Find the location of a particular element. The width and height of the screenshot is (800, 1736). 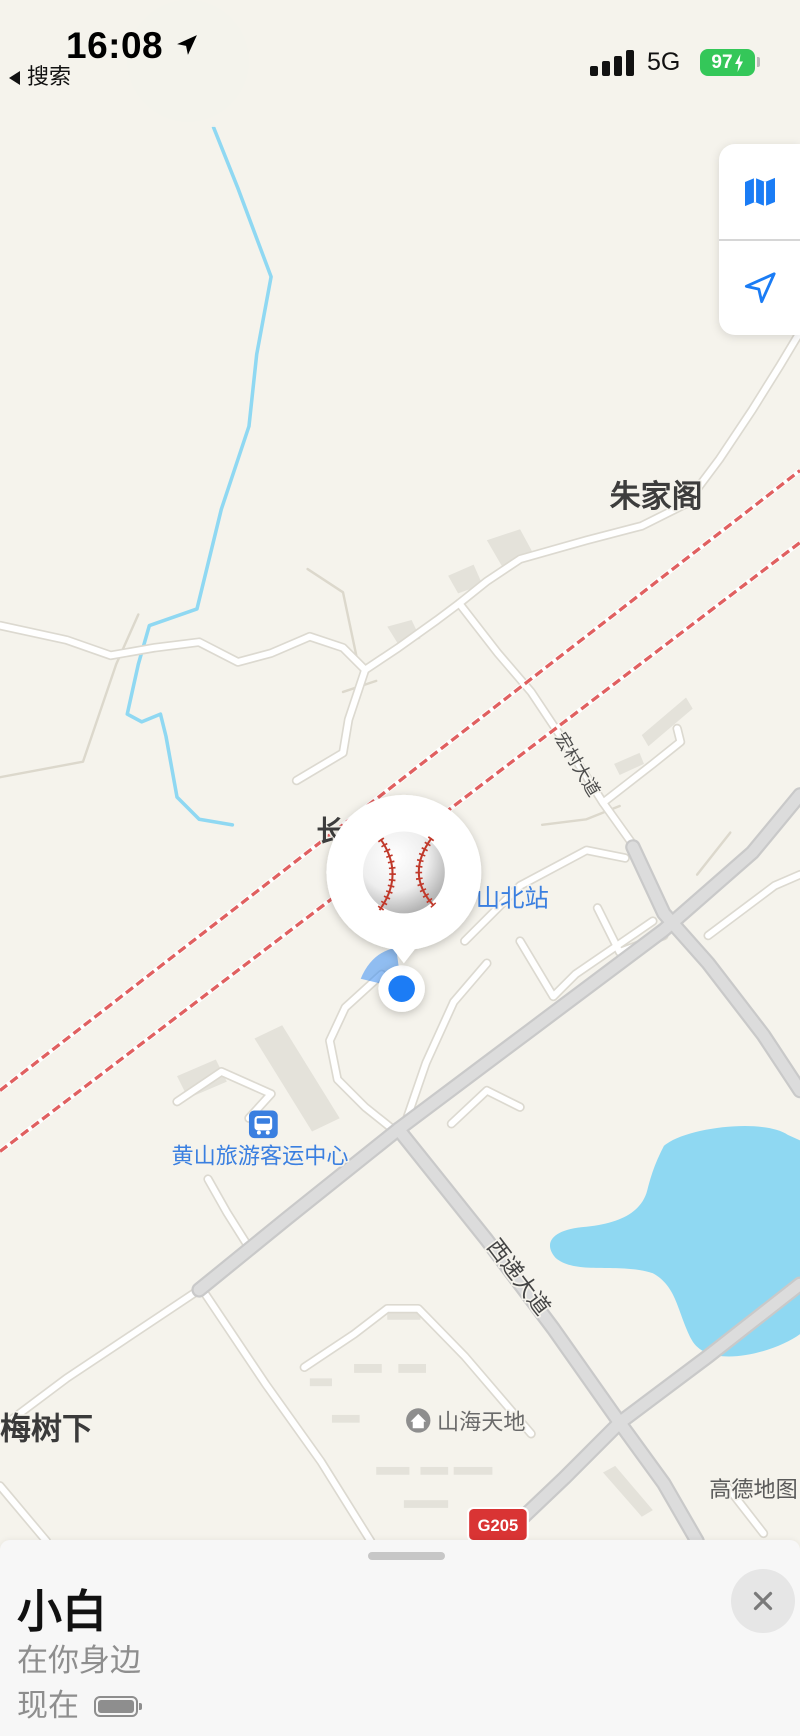

battery-nub is located at coordinates (758, 62).